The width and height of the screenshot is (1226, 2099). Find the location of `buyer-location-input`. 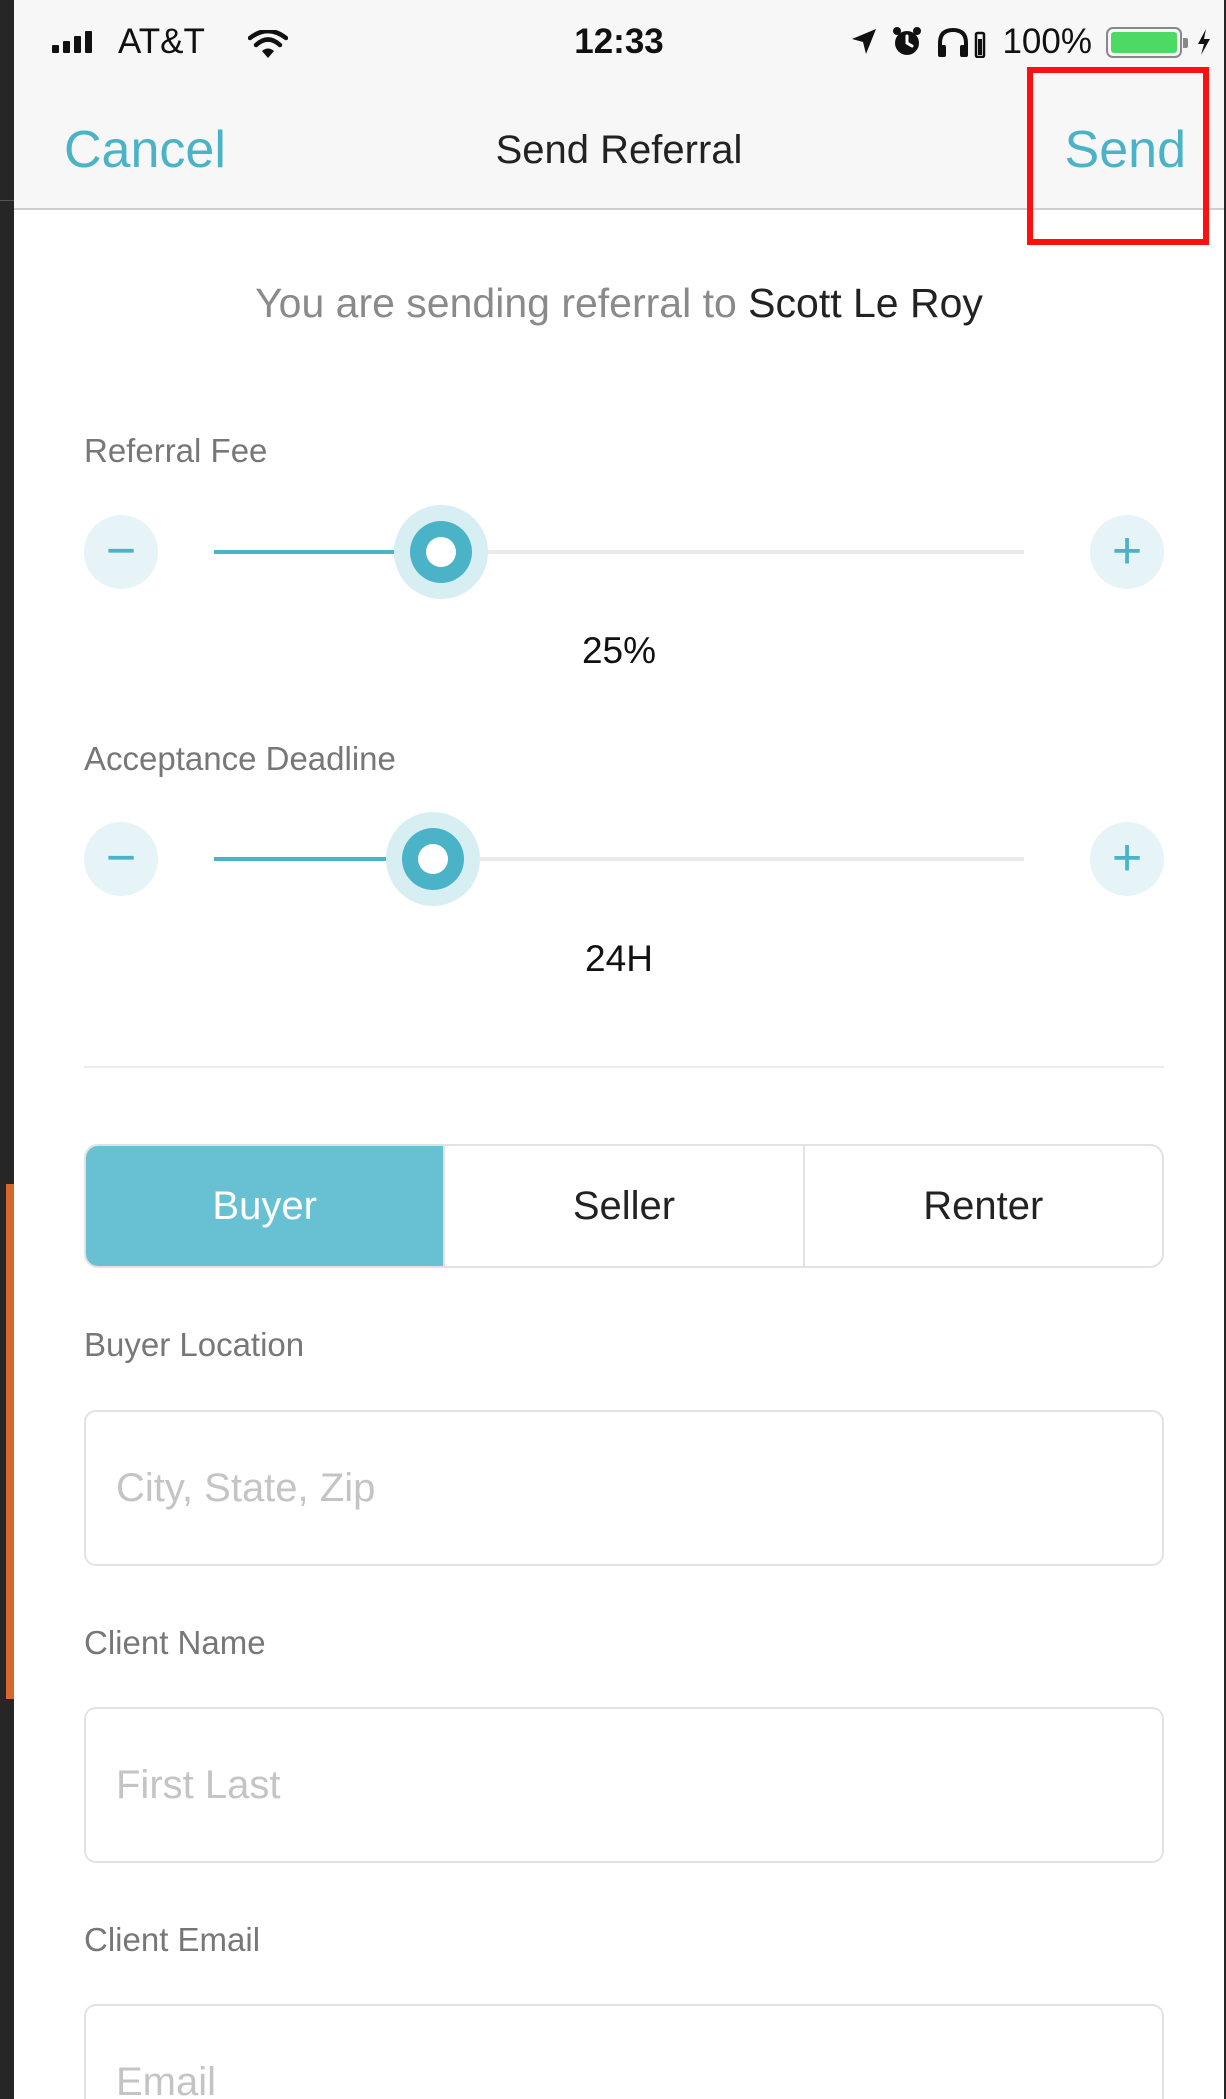

buyer-location-input is located at coordinates (624, 1488).